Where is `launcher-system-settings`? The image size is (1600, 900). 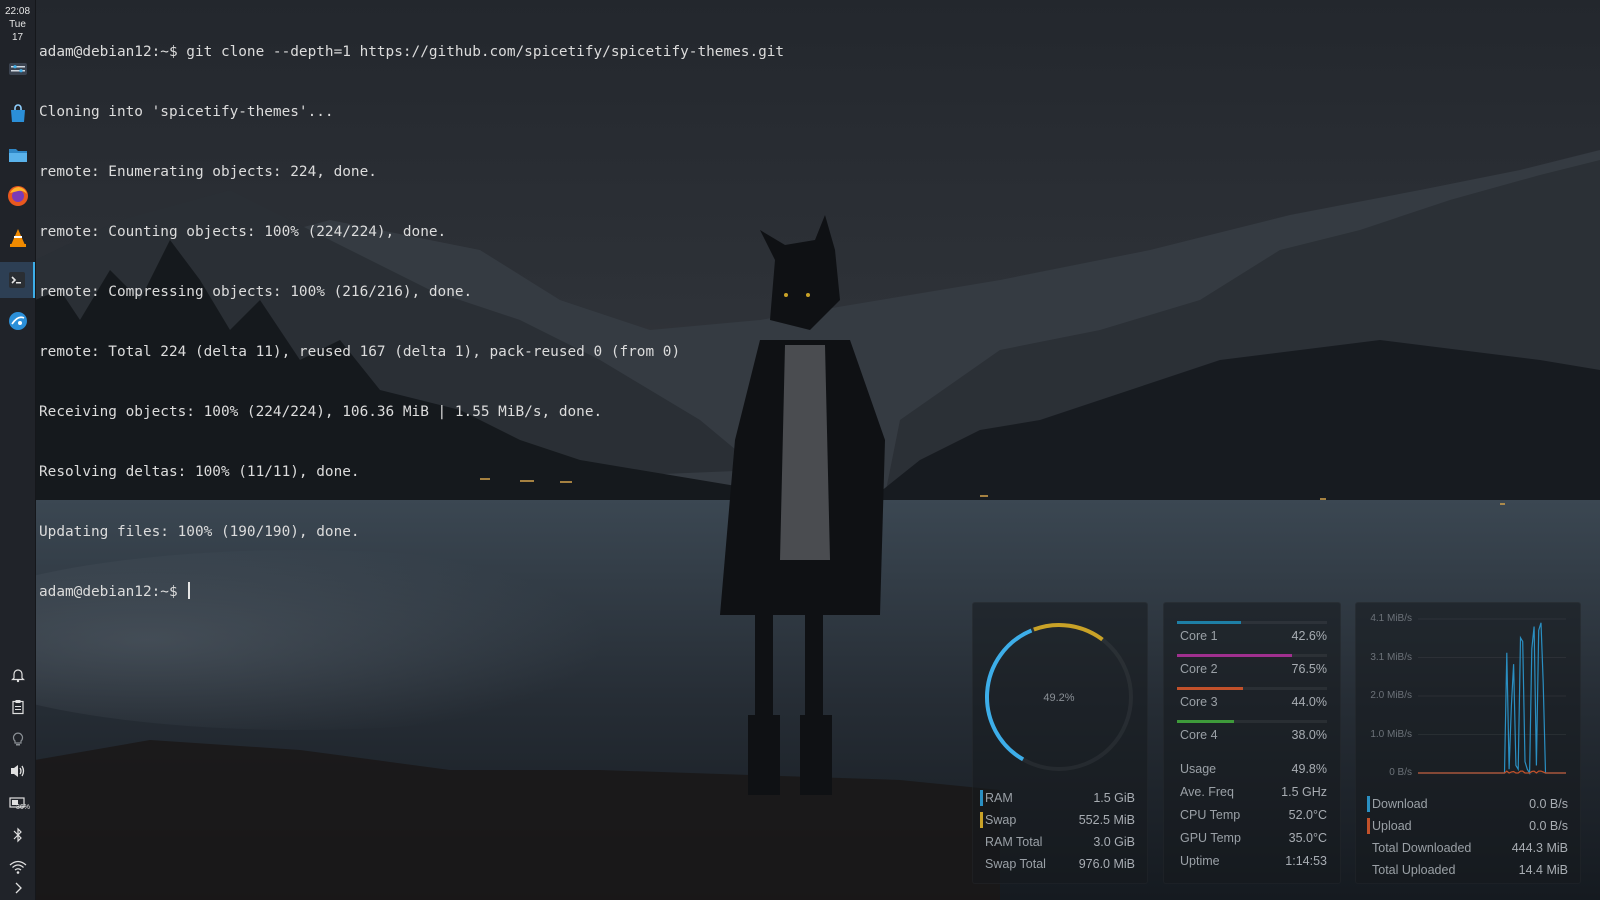 launcher-system-settings is located at coordinates (17, 69).